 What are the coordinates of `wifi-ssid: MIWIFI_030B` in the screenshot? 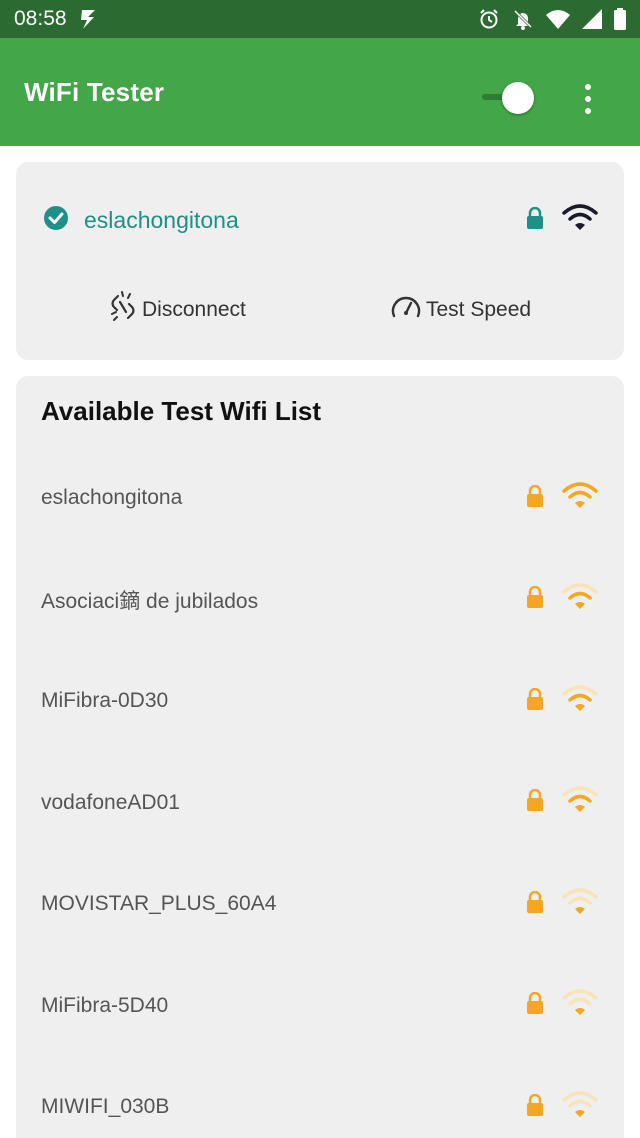 It's located at (105, 1106).